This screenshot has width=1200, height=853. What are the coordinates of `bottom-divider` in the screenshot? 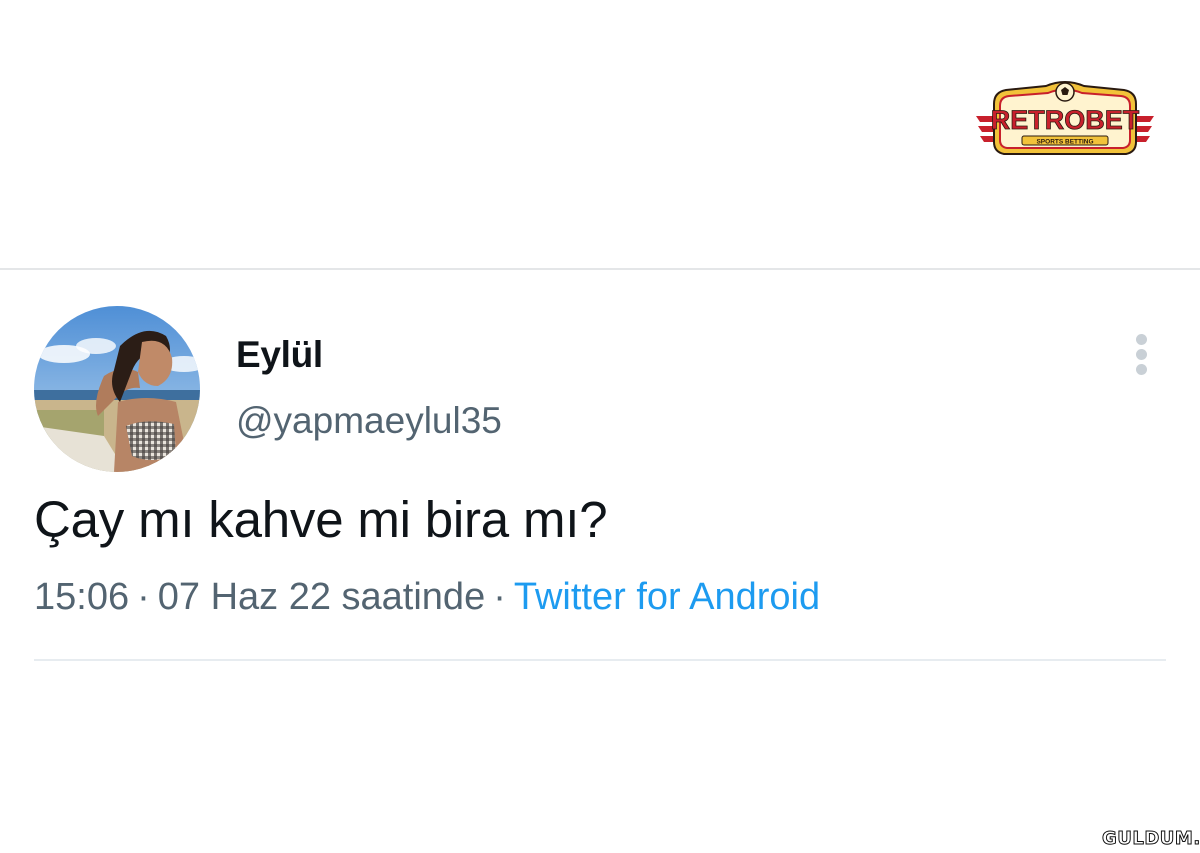 It's located at (600, 660).